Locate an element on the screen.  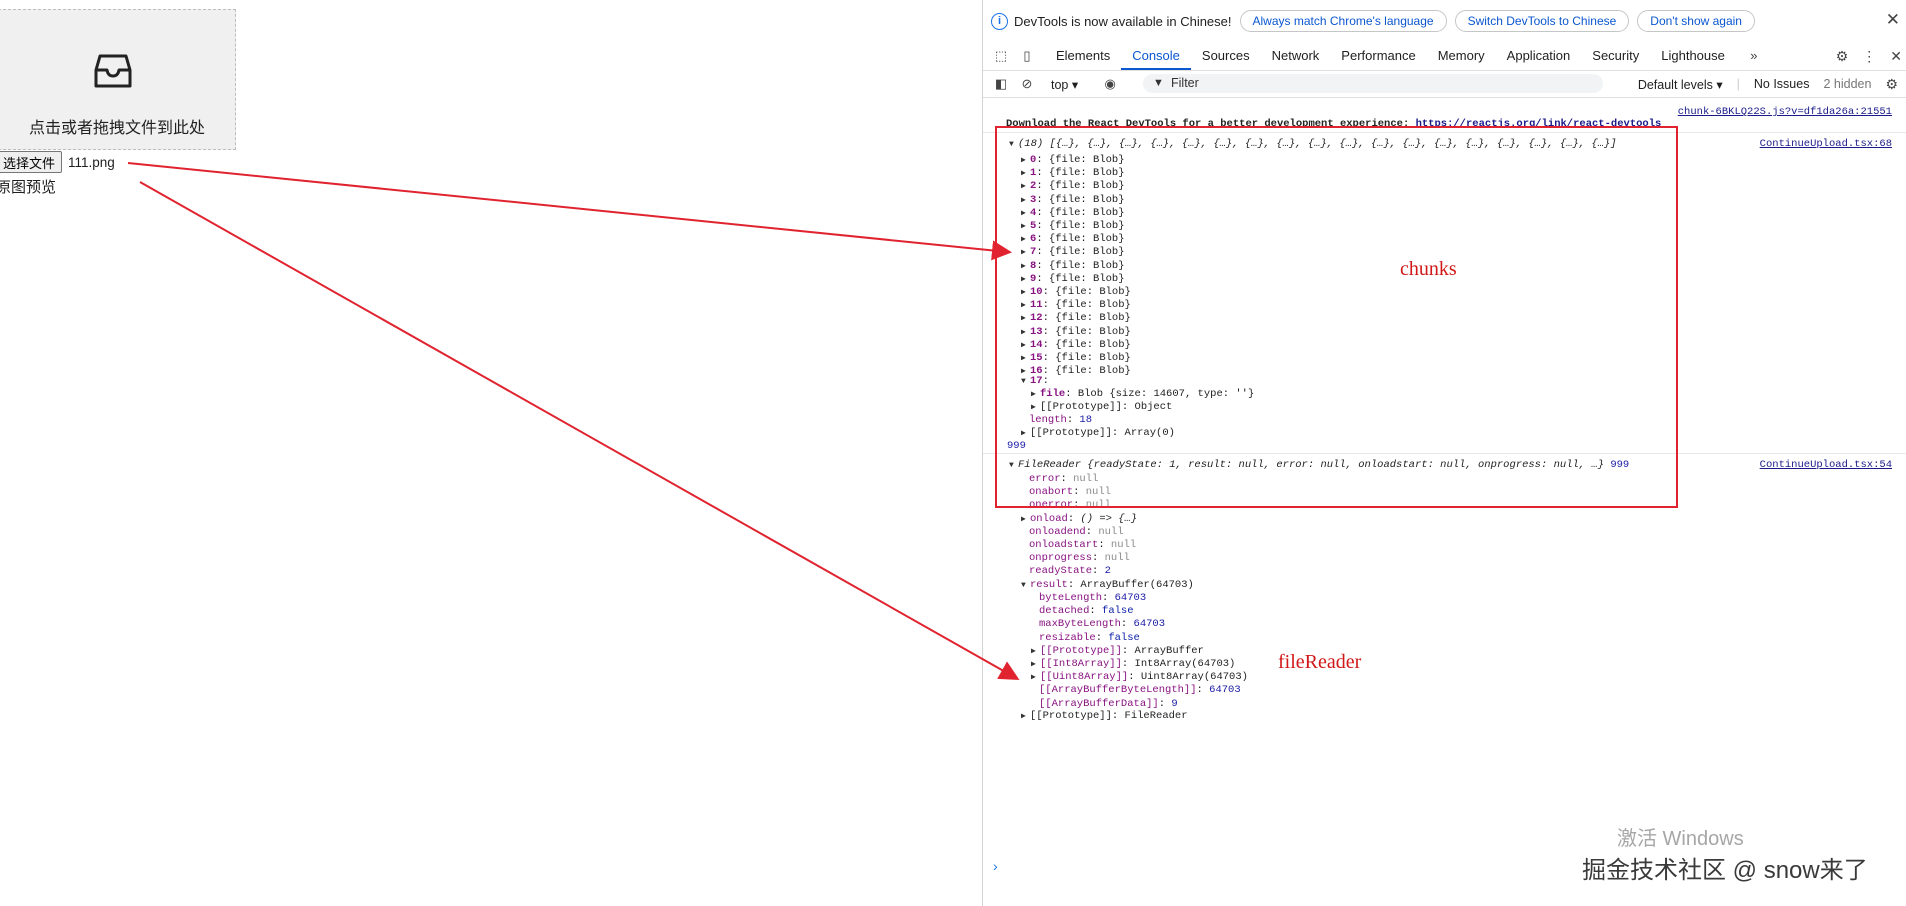
arraybuffer-prop: [[ArrayBufferByteLength]]: 64703 is located at coordinates (1140, 690).